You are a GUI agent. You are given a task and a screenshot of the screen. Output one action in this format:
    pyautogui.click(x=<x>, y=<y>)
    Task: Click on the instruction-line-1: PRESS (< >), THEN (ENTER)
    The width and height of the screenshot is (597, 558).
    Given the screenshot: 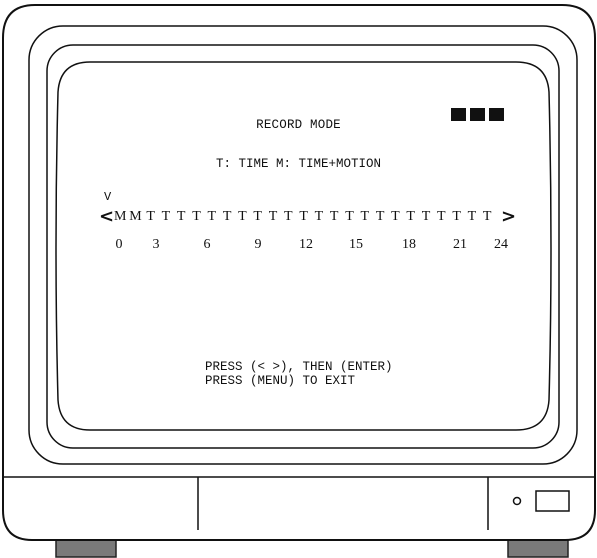 What is the action you would take?
    pyautogui.click(x=299, y=367)
    